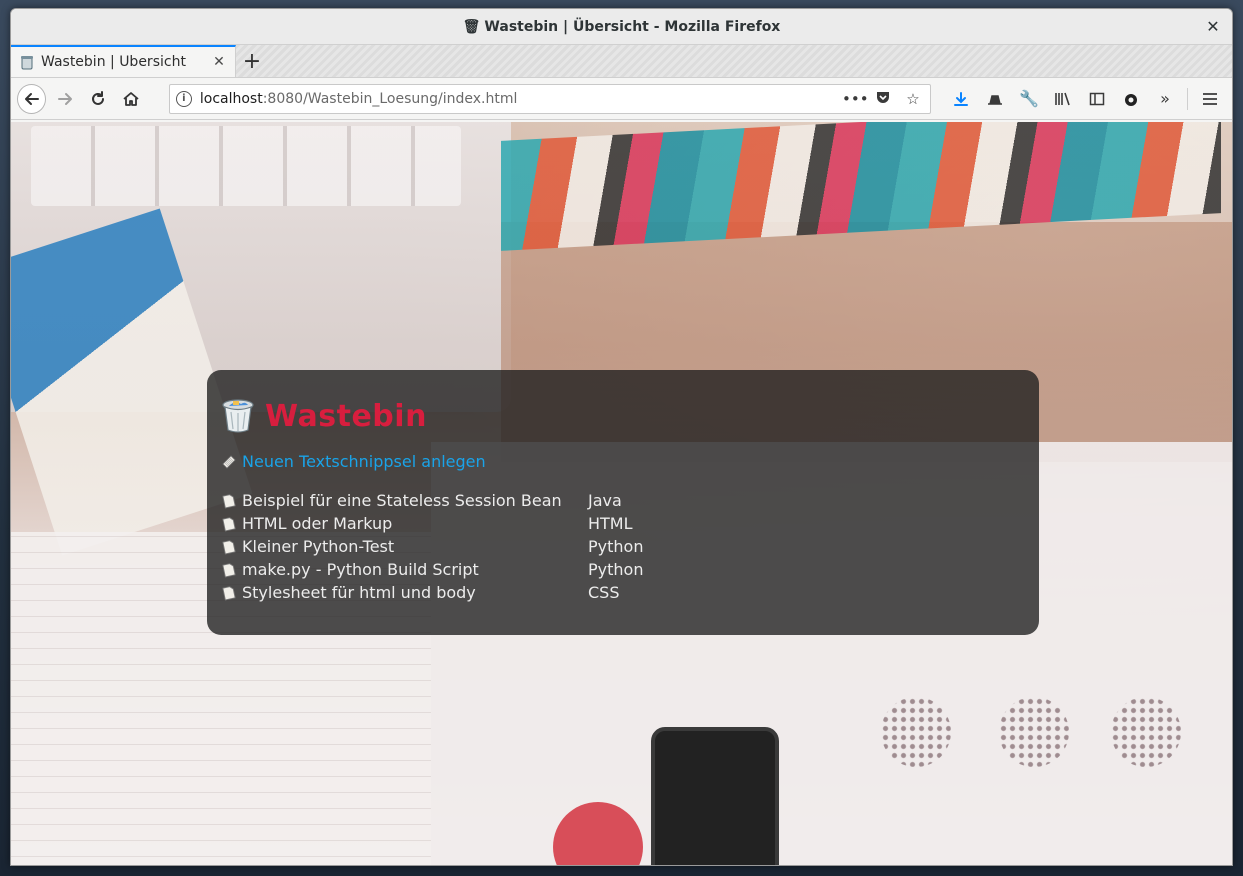 The width and height of the screenshot is (1243, 876). I want to click on wrench-icon: 🔧, so click(1029, 99).